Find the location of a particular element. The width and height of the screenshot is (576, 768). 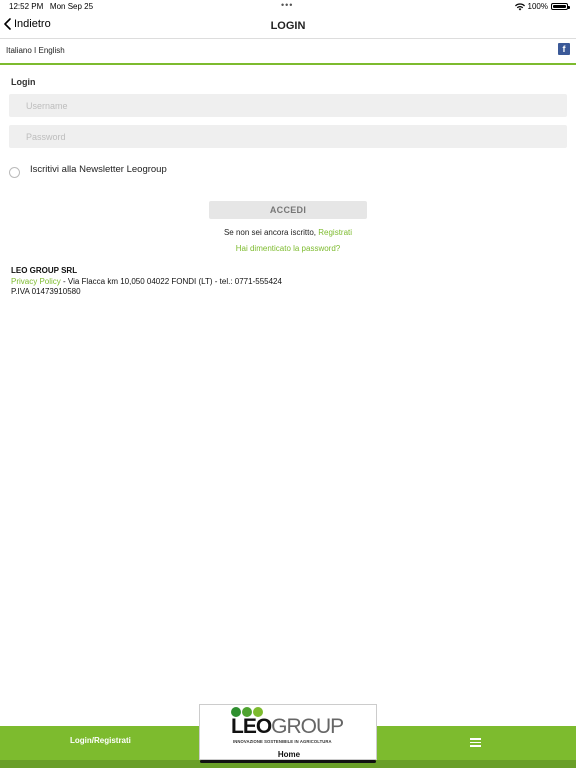

language-english-link: English is located at coordinates (52, 50).